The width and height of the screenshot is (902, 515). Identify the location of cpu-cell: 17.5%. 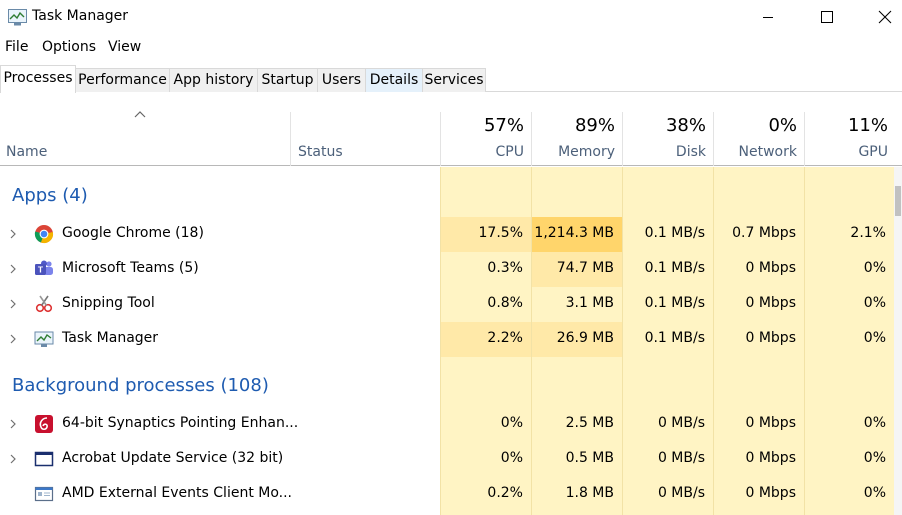
(485, 234).